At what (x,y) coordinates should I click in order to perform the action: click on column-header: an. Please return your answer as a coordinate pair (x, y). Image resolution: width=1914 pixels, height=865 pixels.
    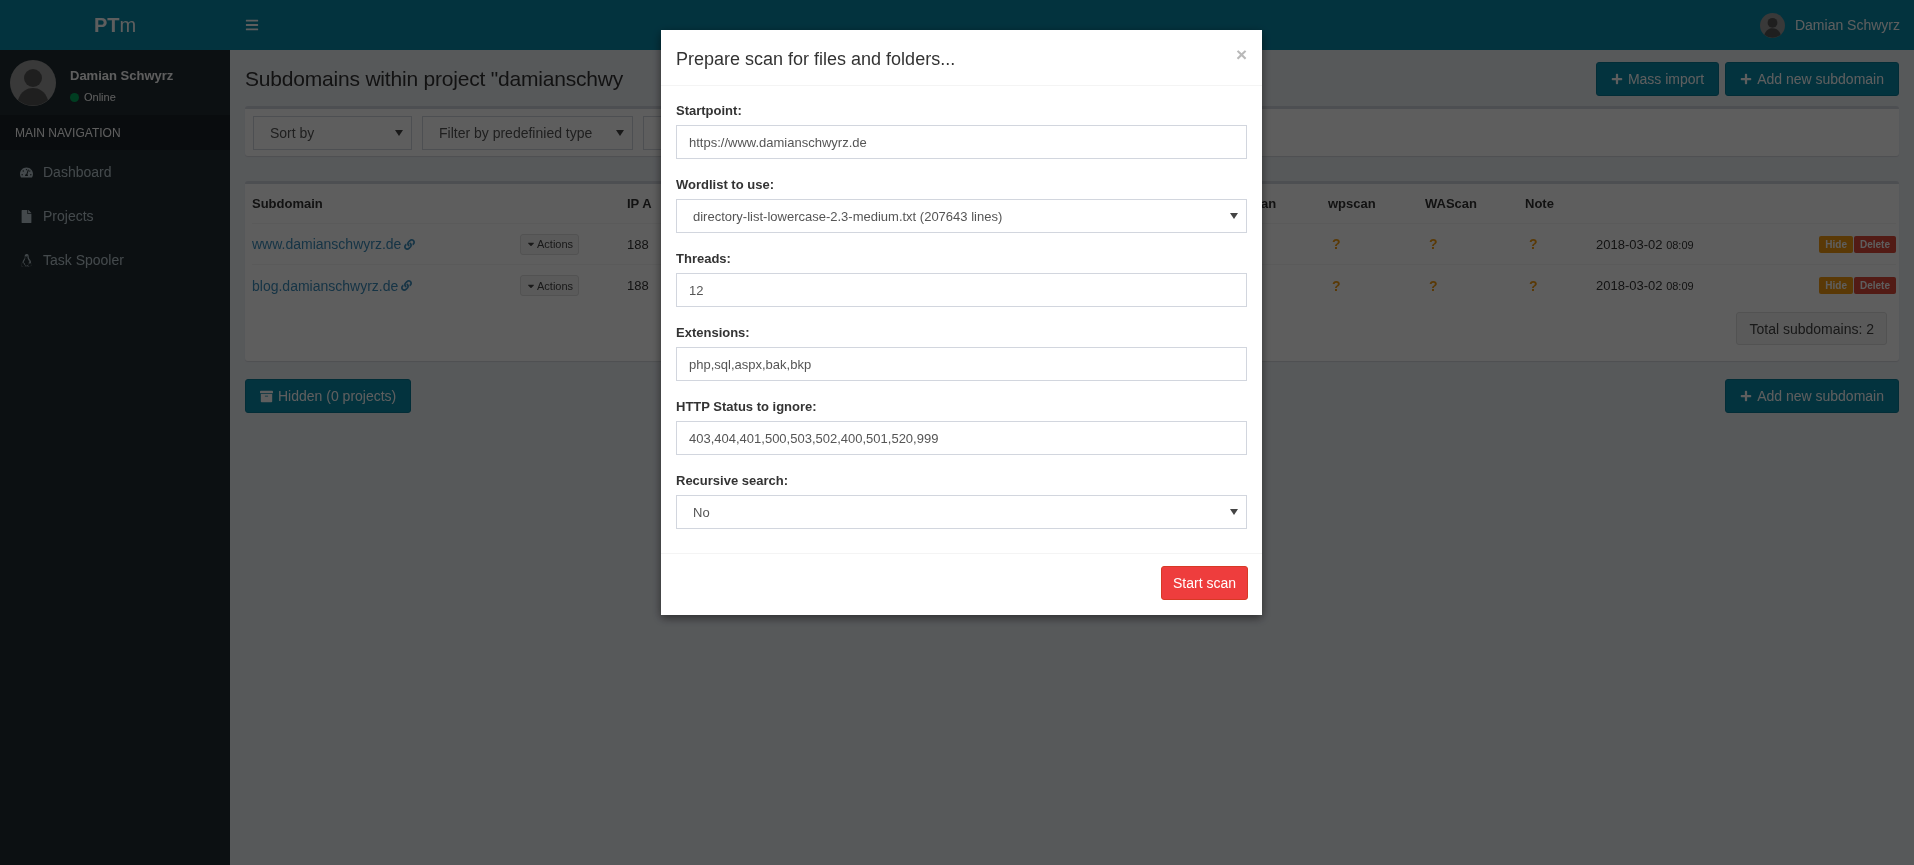
    Looking at the image, I should click on (1269, 203).